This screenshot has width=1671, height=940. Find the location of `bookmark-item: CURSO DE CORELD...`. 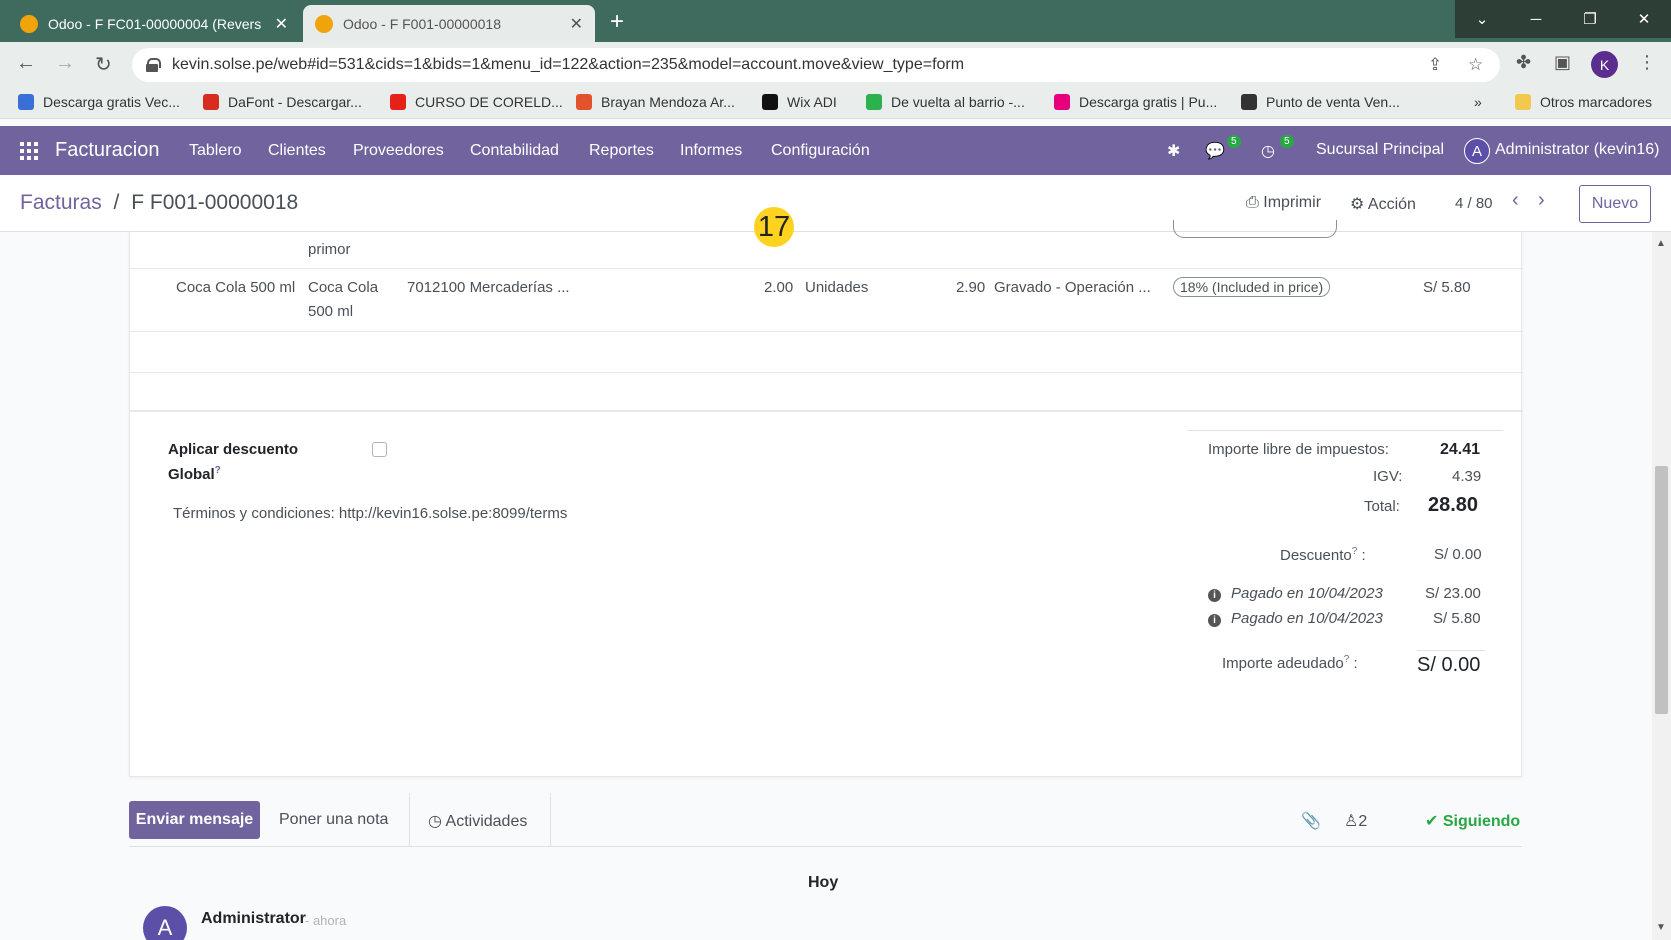

bookmark-item: CURSO DE CORELD... is located at coordinates (476, 102).